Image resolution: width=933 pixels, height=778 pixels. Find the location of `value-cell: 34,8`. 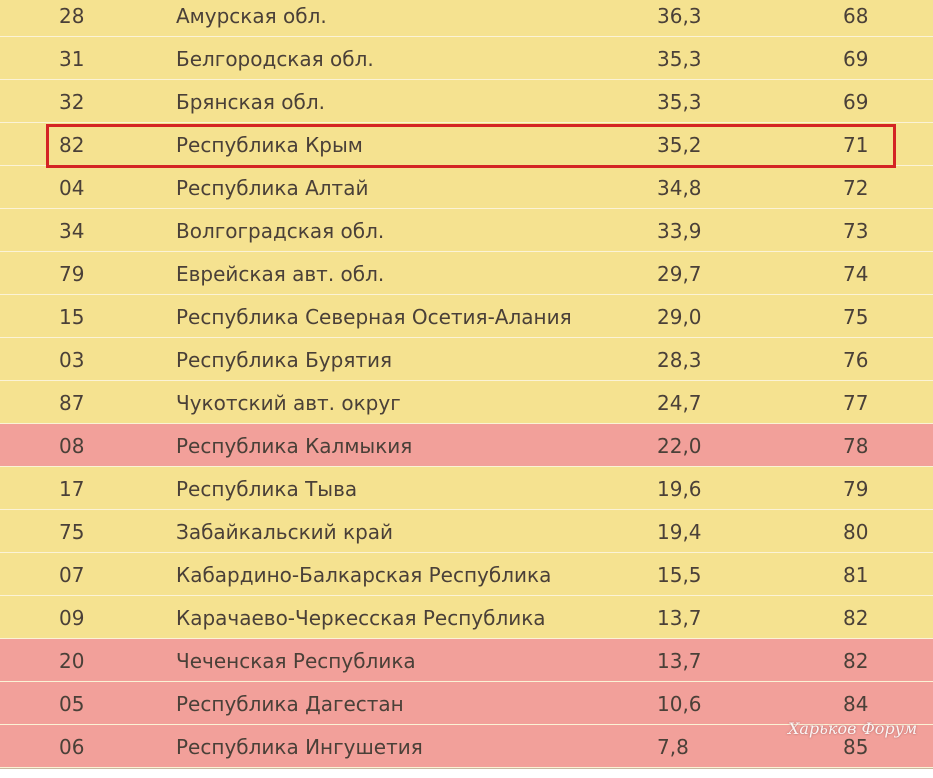

value-cell: 34,8 is located at coordinates (679, 188).